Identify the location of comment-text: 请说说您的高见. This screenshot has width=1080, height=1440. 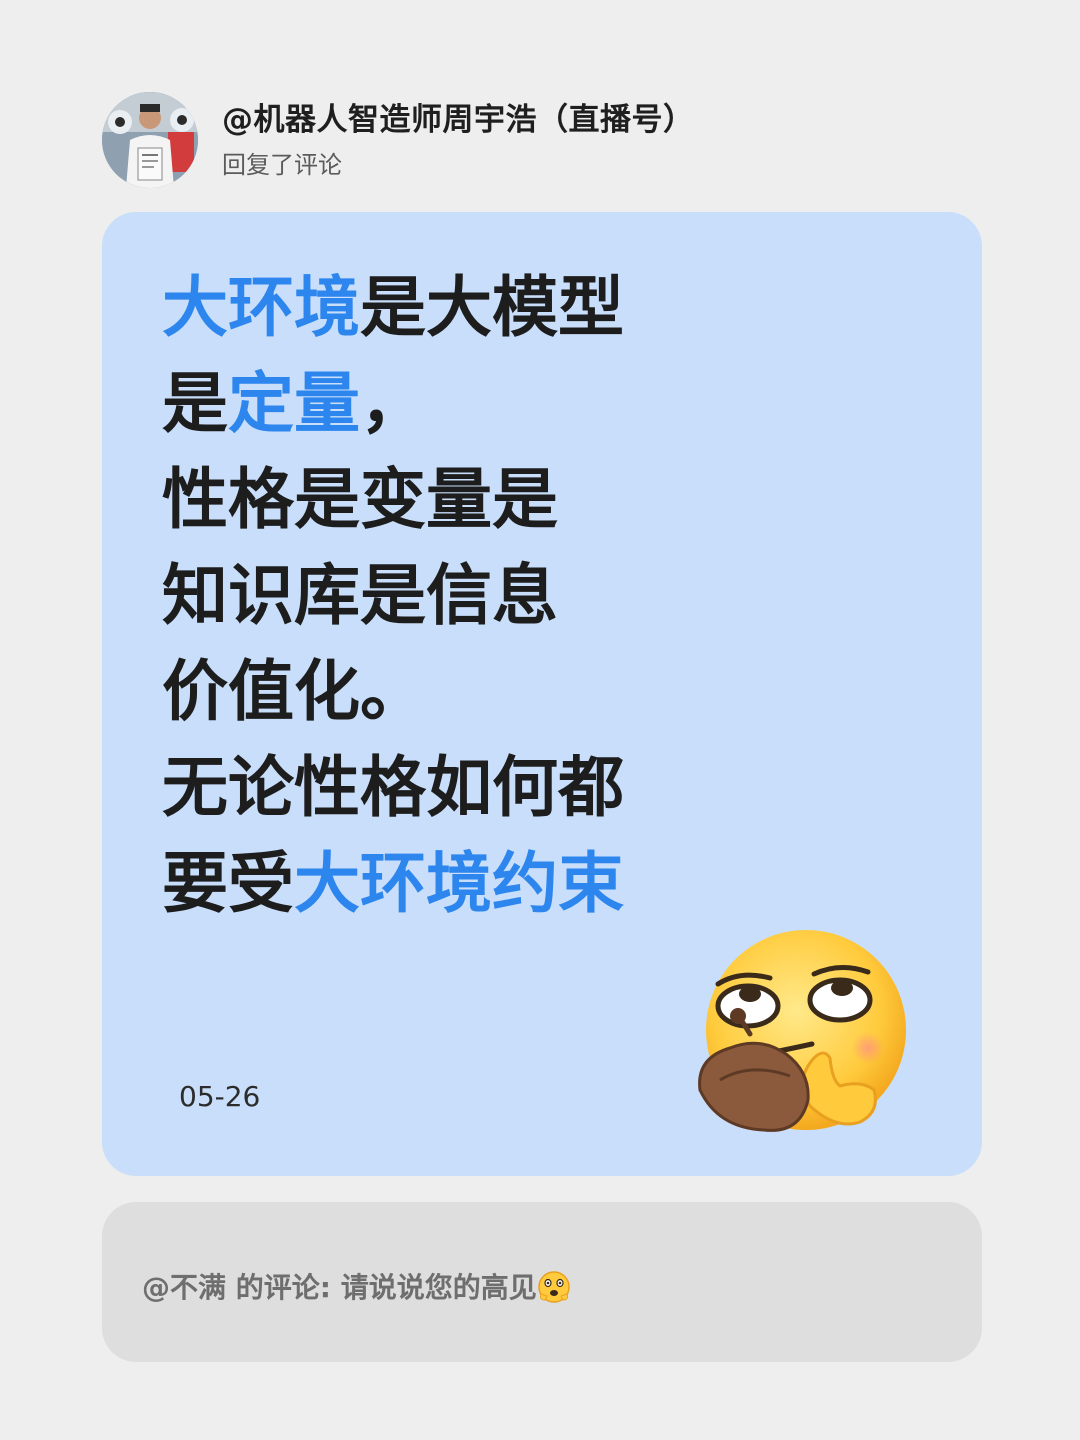
(438, 1287).